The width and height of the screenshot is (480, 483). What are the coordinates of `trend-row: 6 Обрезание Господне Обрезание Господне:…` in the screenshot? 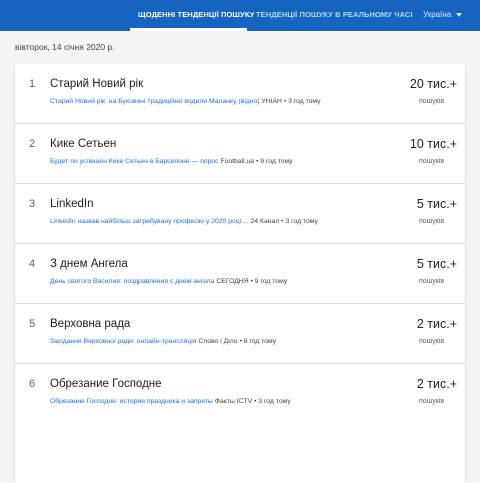 It's located at (240, 394).